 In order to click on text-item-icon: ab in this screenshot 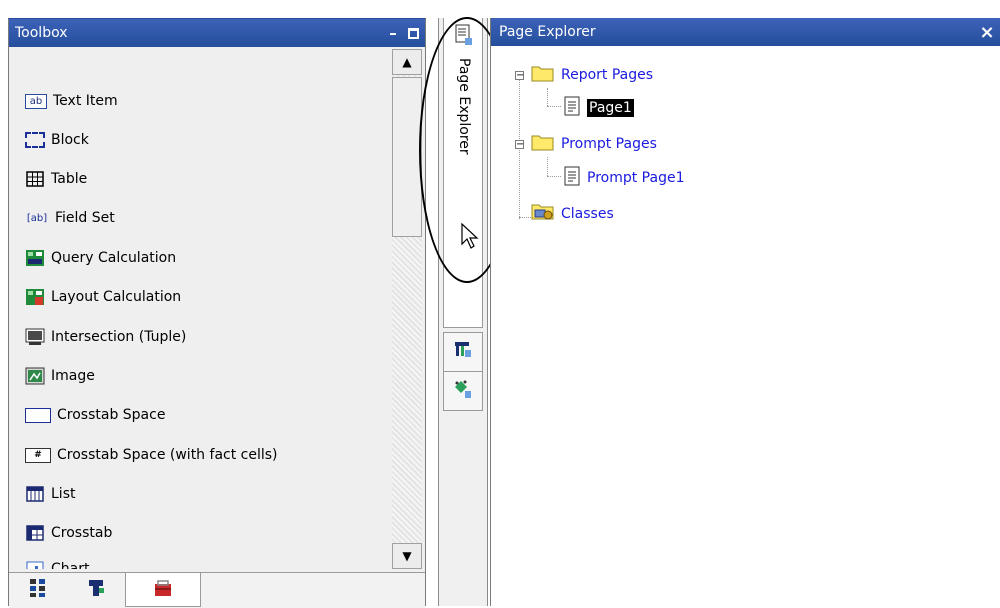, I will do `click(36, 101)`.